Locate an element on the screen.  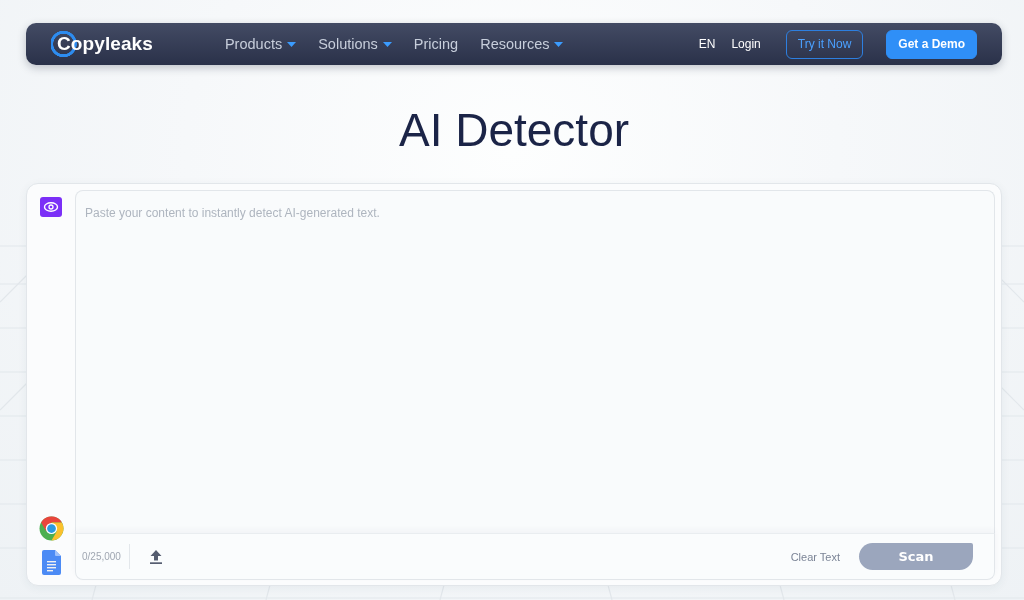
login-link: Login is located at coordinates (746, 44).